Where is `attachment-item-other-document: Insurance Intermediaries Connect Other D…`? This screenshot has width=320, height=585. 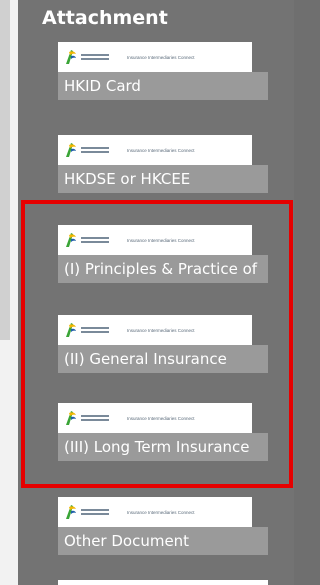 attachment-item-other-document: Insurance Intermediaries Connect Other D… is located at coordinates (163, 526).